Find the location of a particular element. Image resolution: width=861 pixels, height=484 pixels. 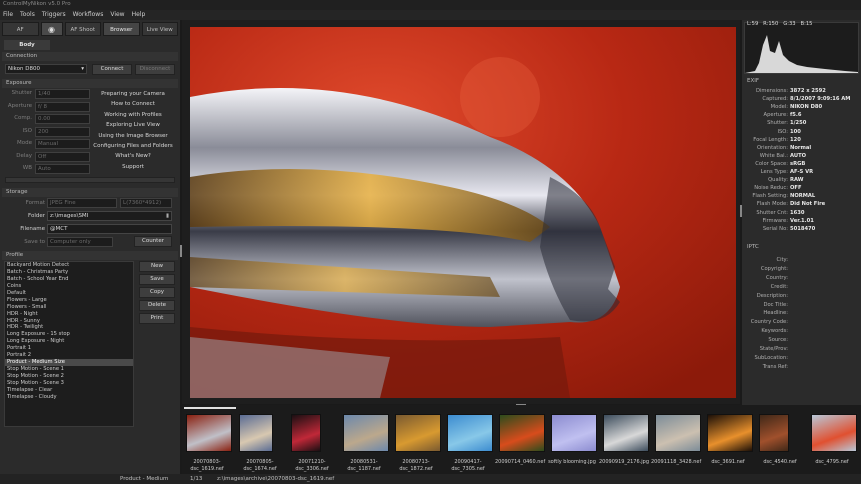

camera-select: Nikon D800 ▾ is located at coordinates (46, 69).